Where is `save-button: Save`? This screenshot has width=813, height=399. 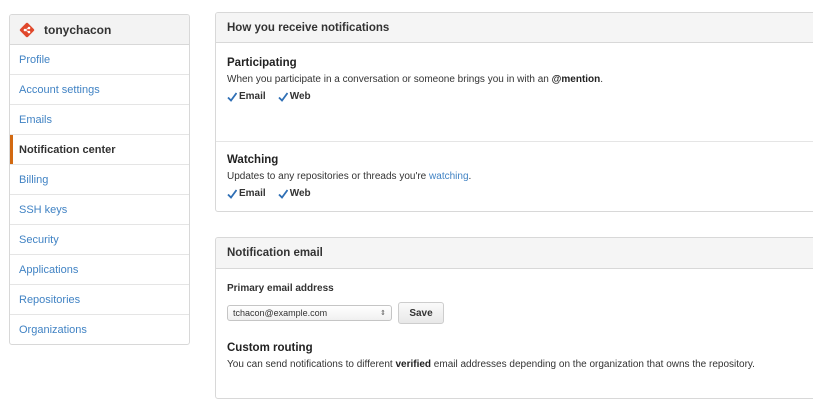
save-button: Save is located at coordinates (421, 313).